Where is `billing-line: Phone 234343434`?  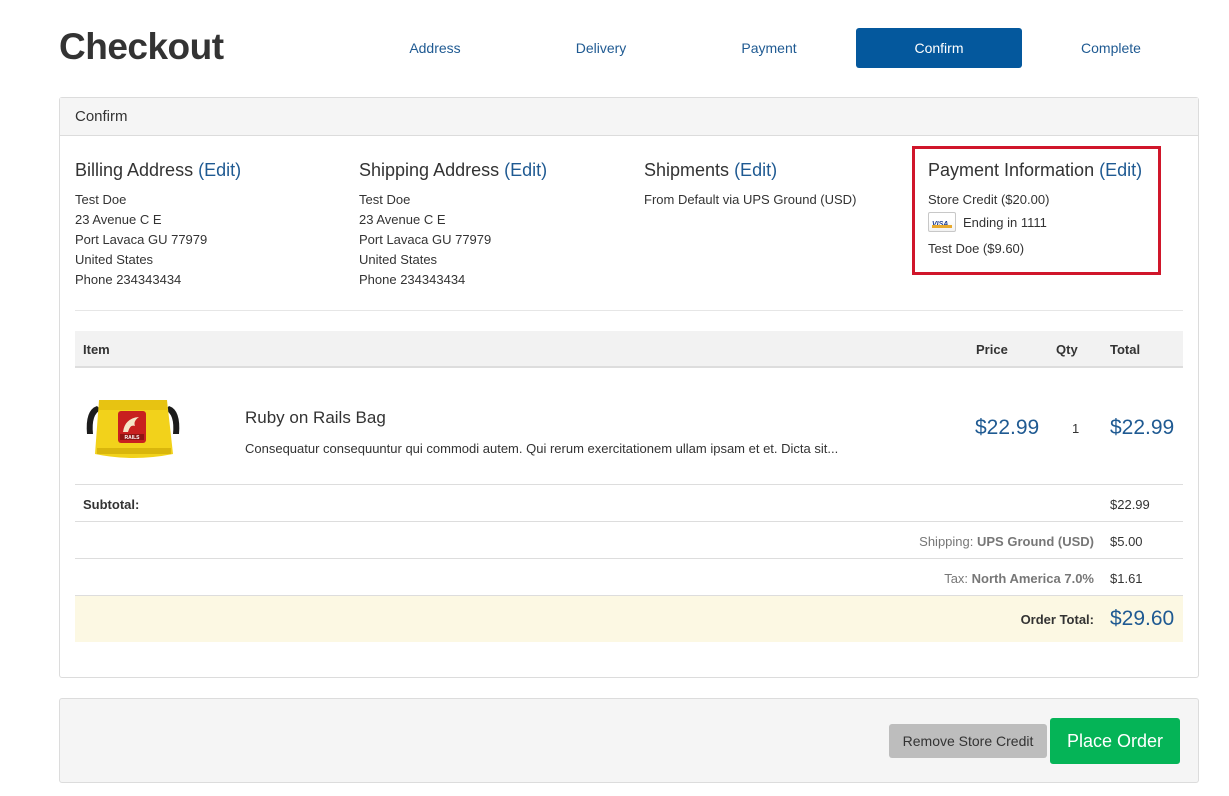 billing-line: Phone 234343434 is located at coordinates (128, 279).